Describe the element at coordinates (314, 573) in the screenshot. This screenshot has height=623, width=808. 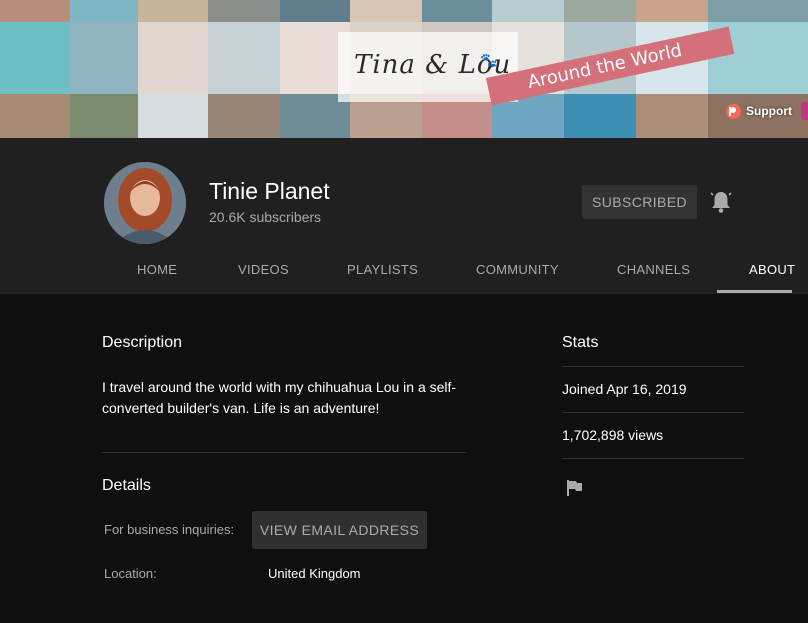
I see `location-value: United Kingdom` at that location.